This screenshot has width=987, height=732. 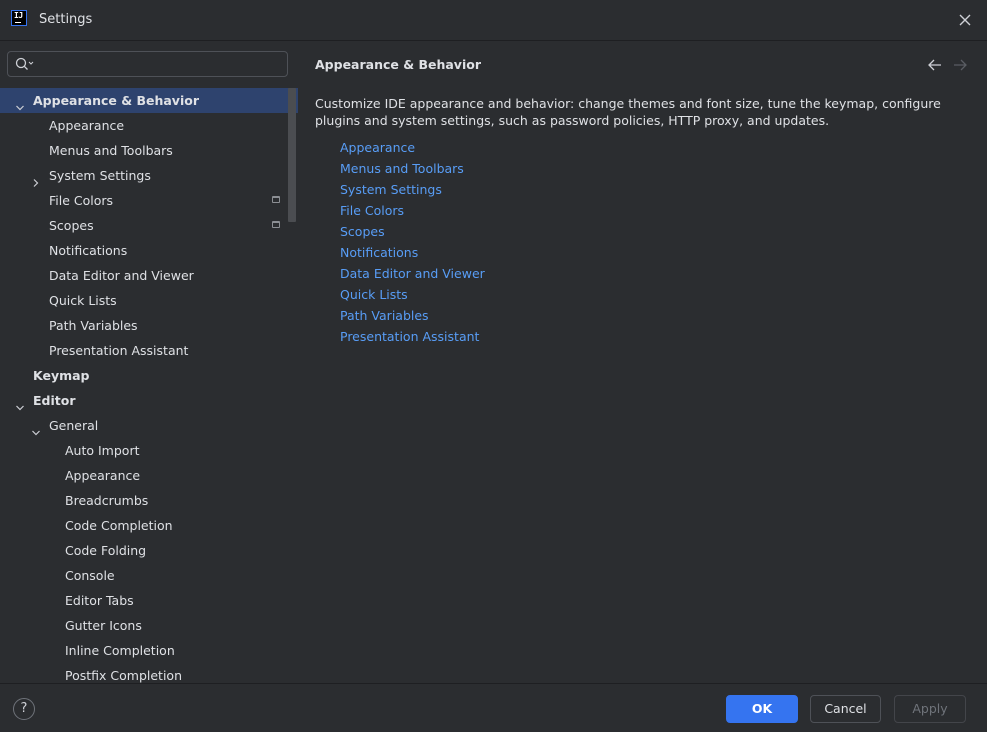 What do you see at coordinates (412, 296) in the screenshot?
I see `subsection-link: Quick Lists` at bounding box center [412, 296].